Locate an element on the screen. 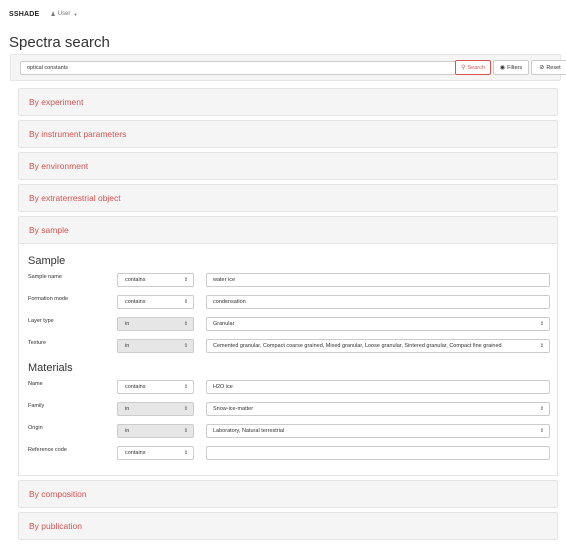  panel-by-extraterrestrial-object: By extraterrestrial object is located at coordinates (288, 198).